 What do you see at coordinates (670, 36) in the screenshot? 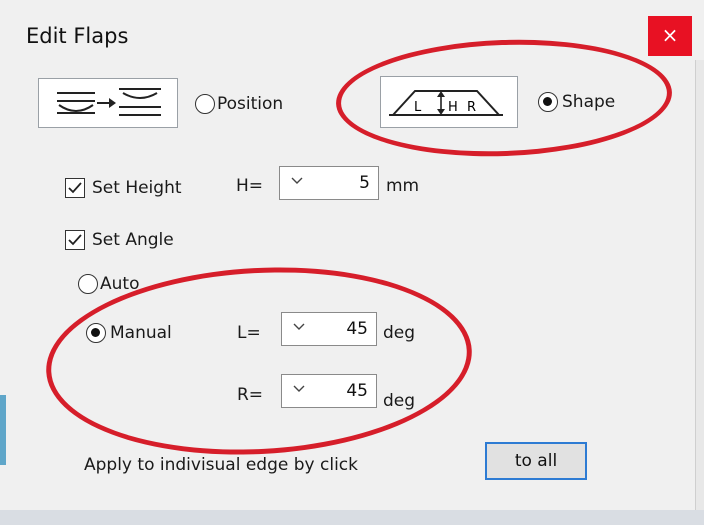
I see `close-button: ×` at bounding box center [670, 36].